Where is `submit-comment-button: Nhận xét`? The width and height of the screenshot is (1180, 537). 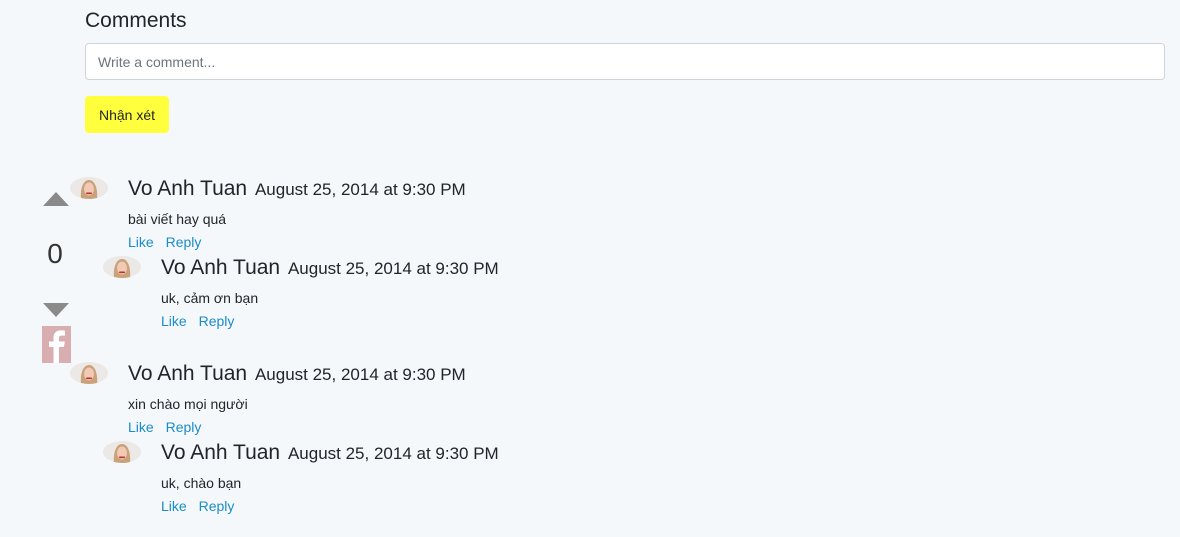
submit-comment-button: Nhận xét is located at coordinates (127, 114).